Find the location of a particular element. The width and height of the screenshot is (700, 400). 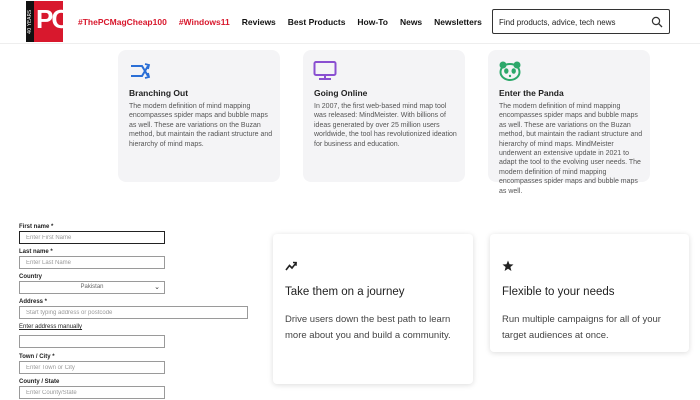

panda-icon is located at coordinates (510, 71).